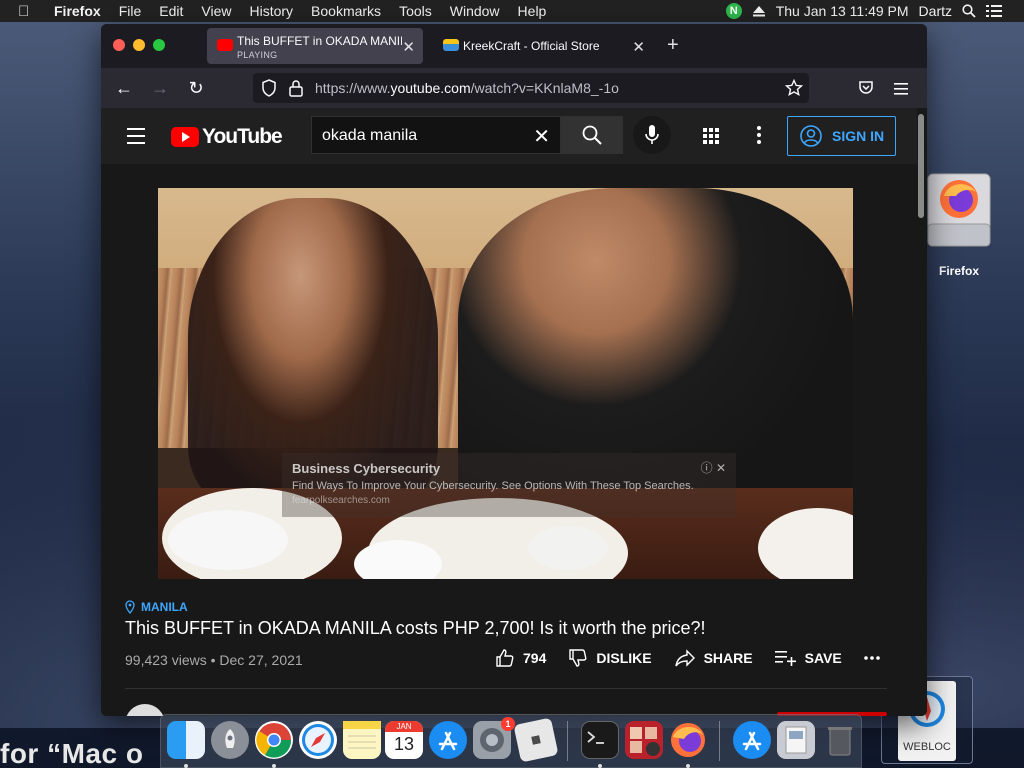  What do you see at coordinates (811, 136) in the screenshot?
I see `account-icon` at bounding box center [811, 136].